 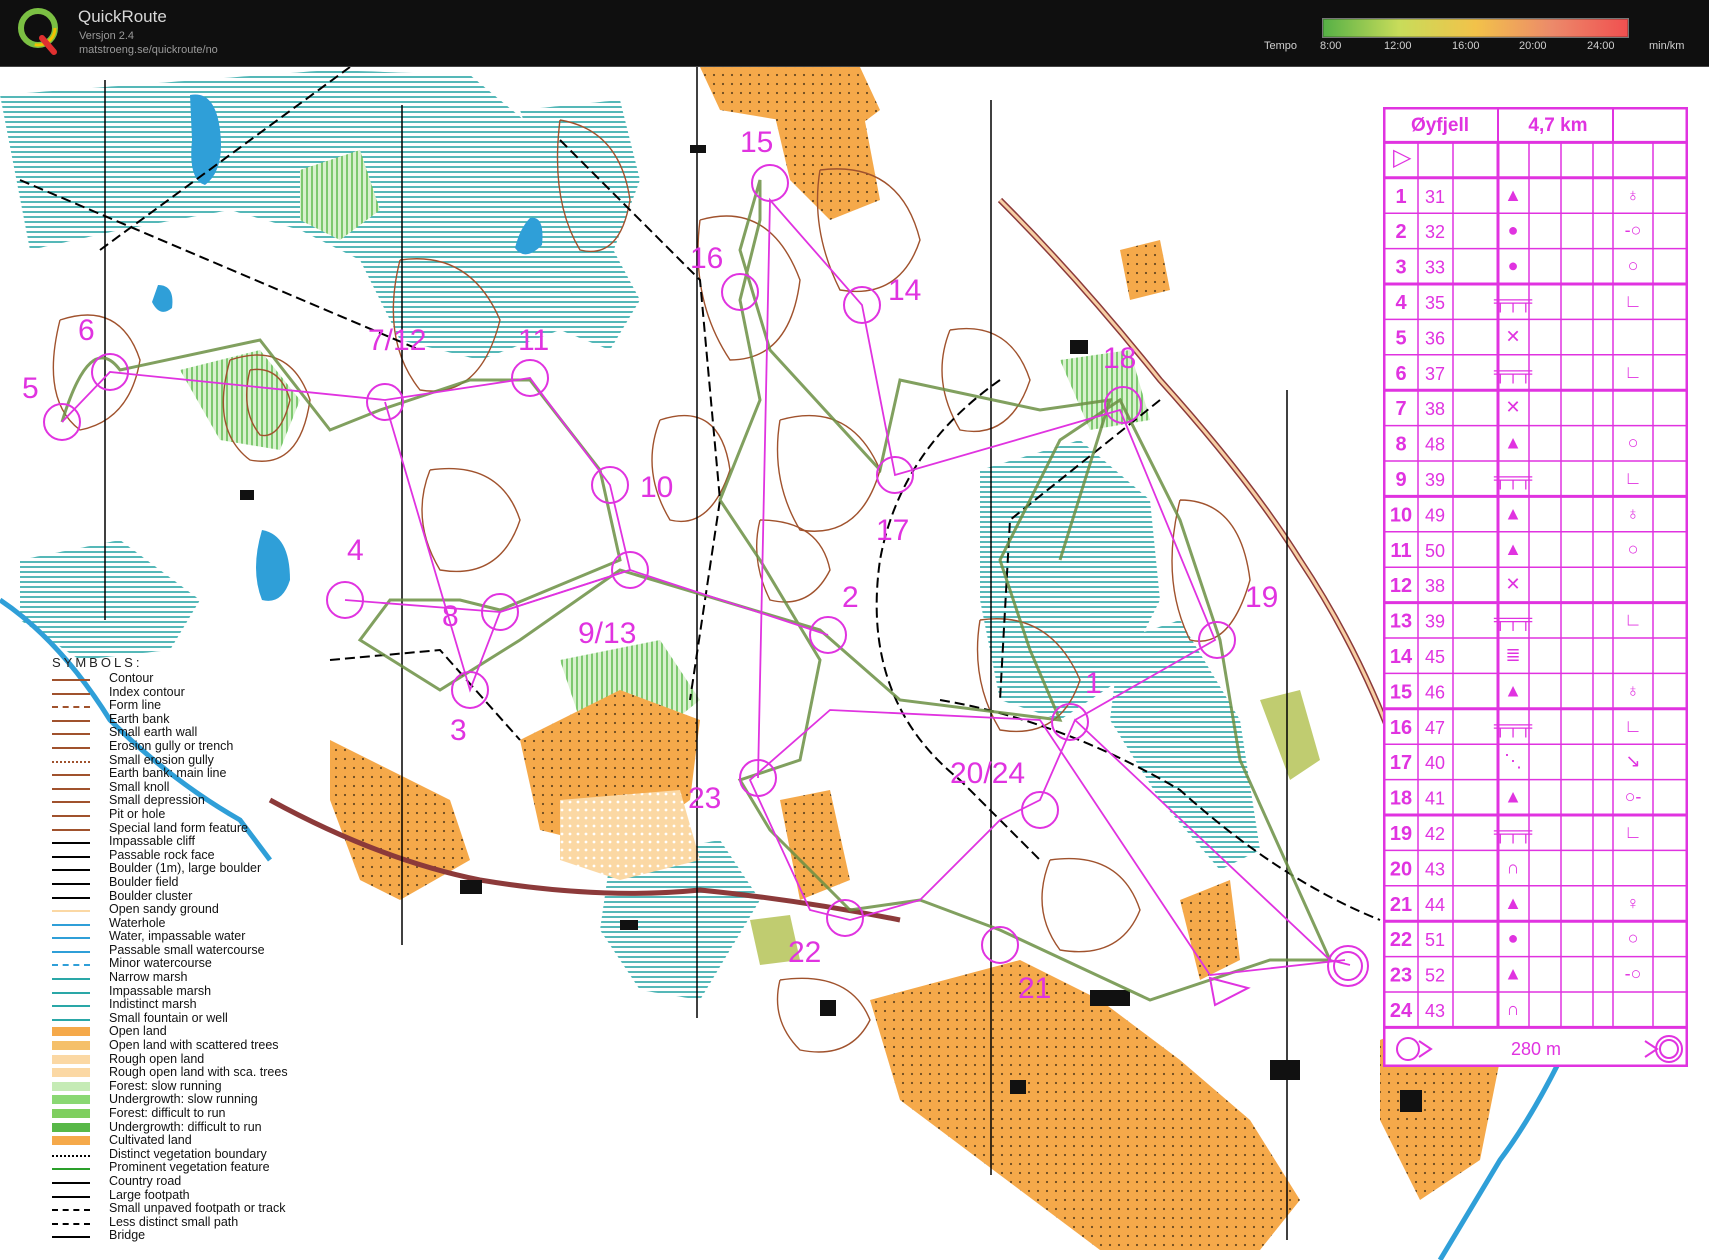 What do you see at coordinates (1633, 832) in the screenshot?
I see `cd-location-symbol: ∟` at bounding box center [1633, 832].